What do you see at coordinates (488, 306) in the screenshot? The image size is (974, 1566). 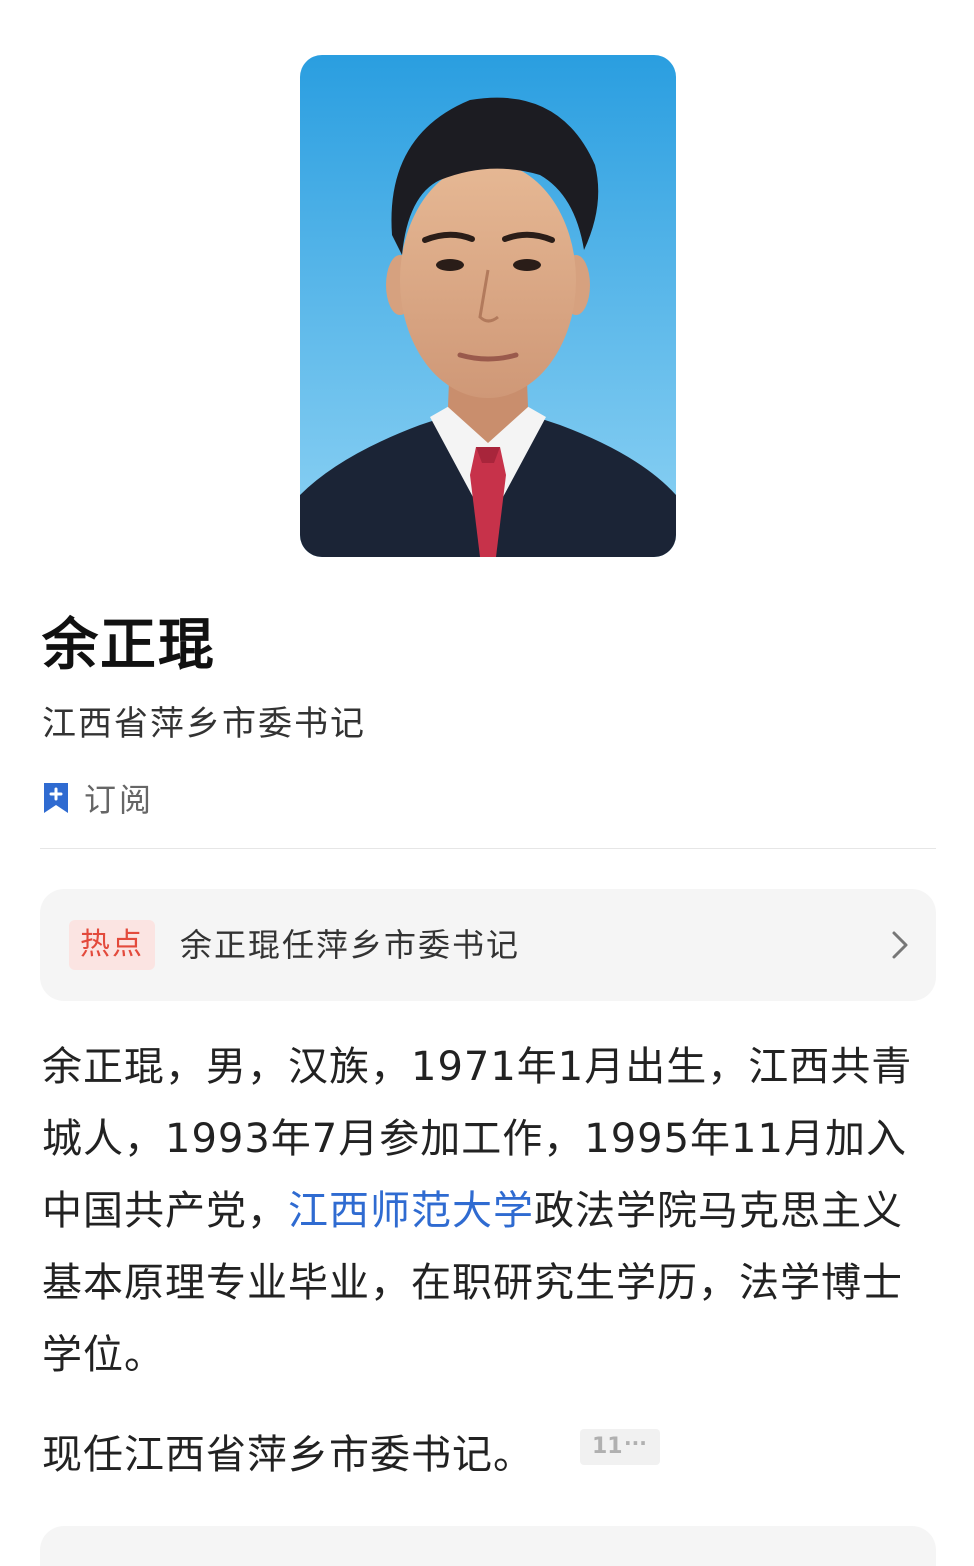 I see `portrait-photo` at bounding box center [488, 306].